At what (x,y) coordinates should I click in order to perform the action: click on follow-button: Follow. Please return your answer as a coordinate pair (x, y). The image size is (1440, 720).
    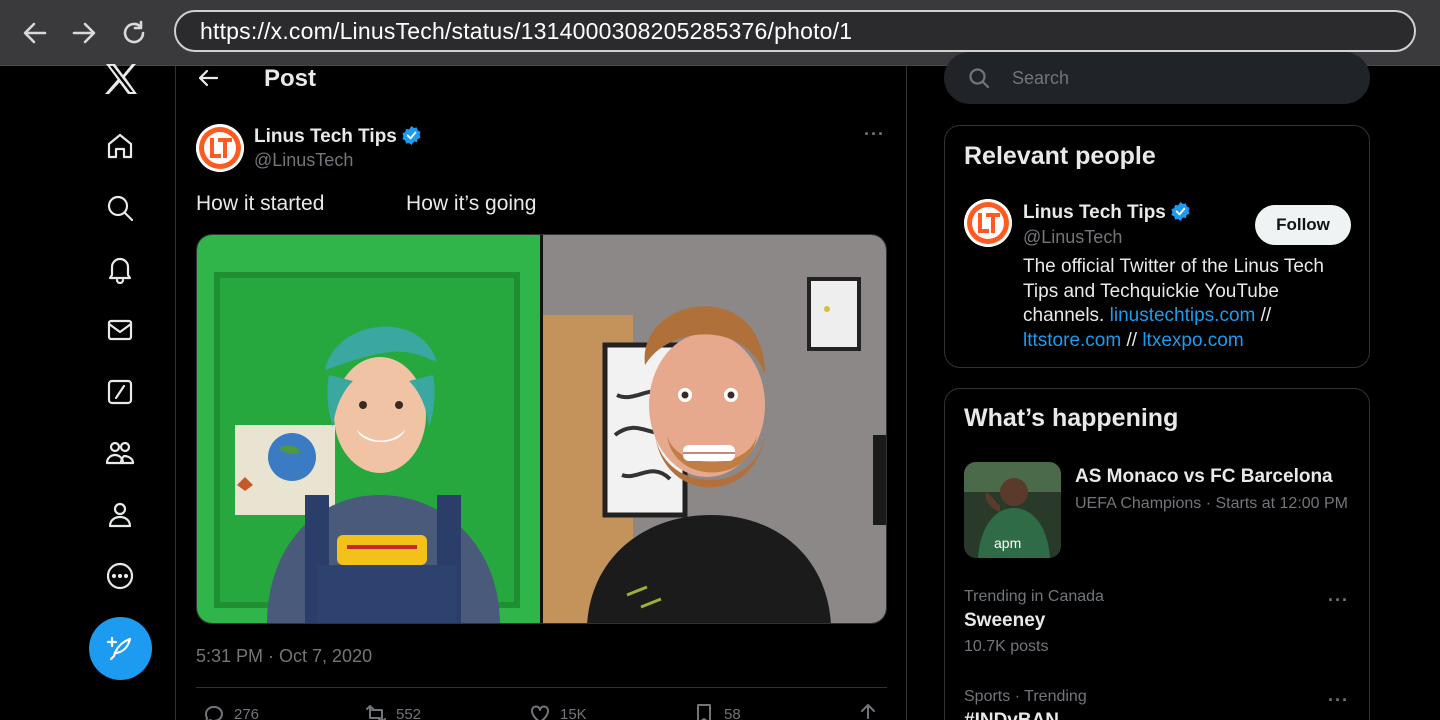
    Looking at the image, I should click on (1303, 225).